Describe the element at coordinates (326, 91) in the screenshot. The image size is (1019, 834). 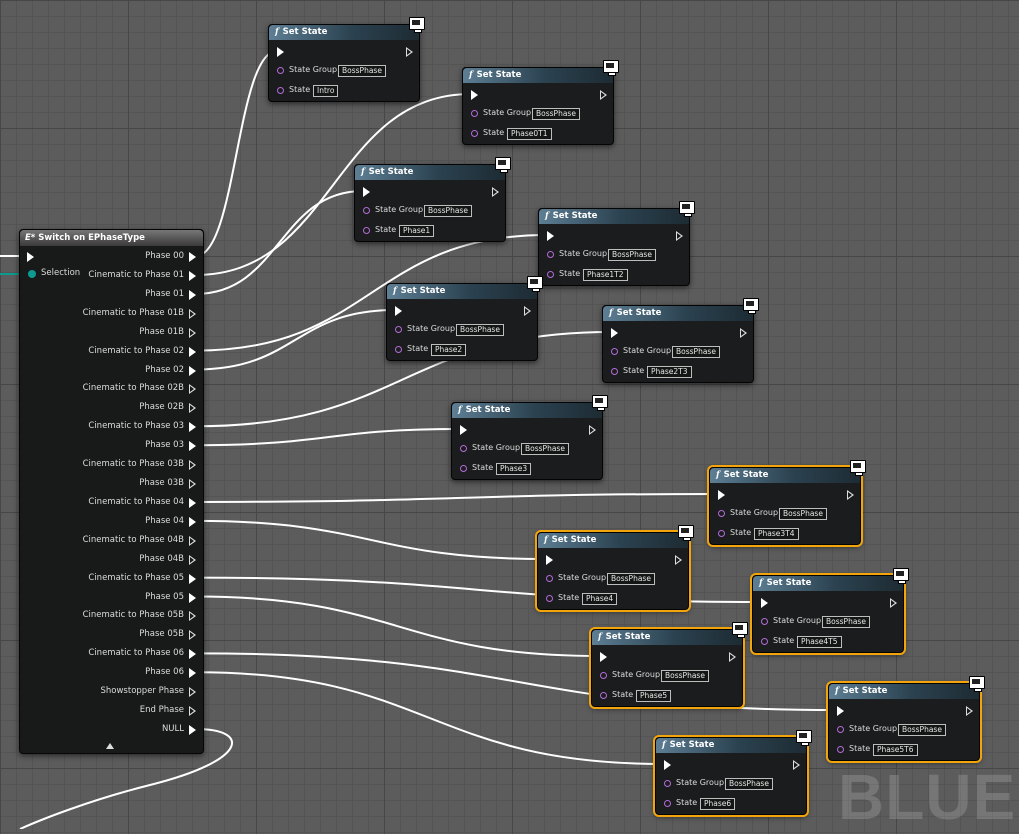
I see `state-value: Intro` at that location.